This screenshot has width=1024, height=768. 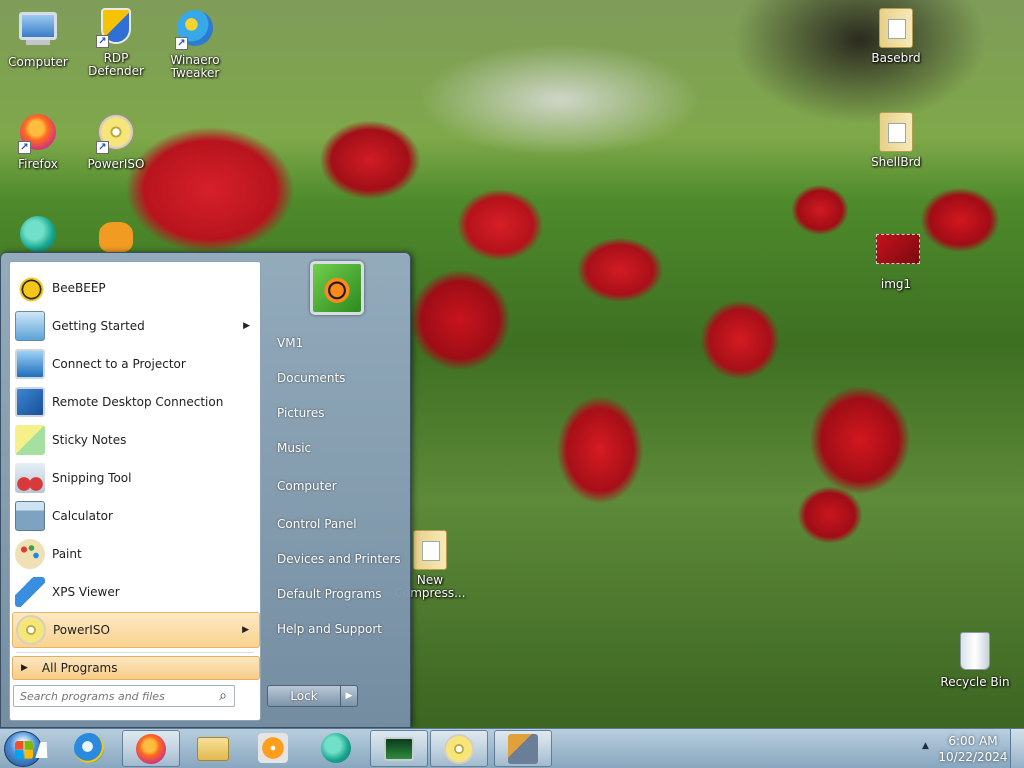 I want to click on firefox-icon, so click(x=151, y=749).